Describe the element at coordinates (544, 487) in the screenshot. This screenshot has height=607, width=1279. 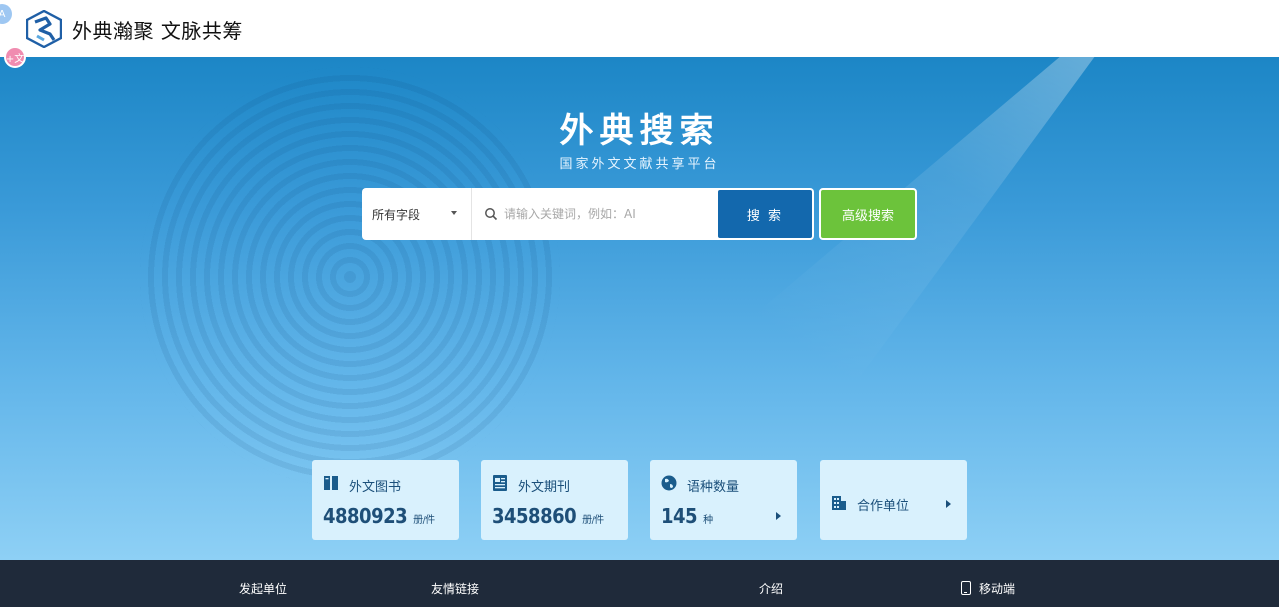
I see `stat-label: 外文期刊` at that location.